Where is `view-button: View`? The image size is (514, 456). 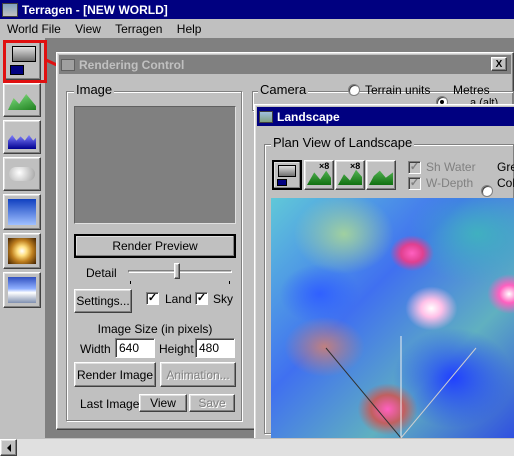
view-button: View is located at coordinates (163, 403).